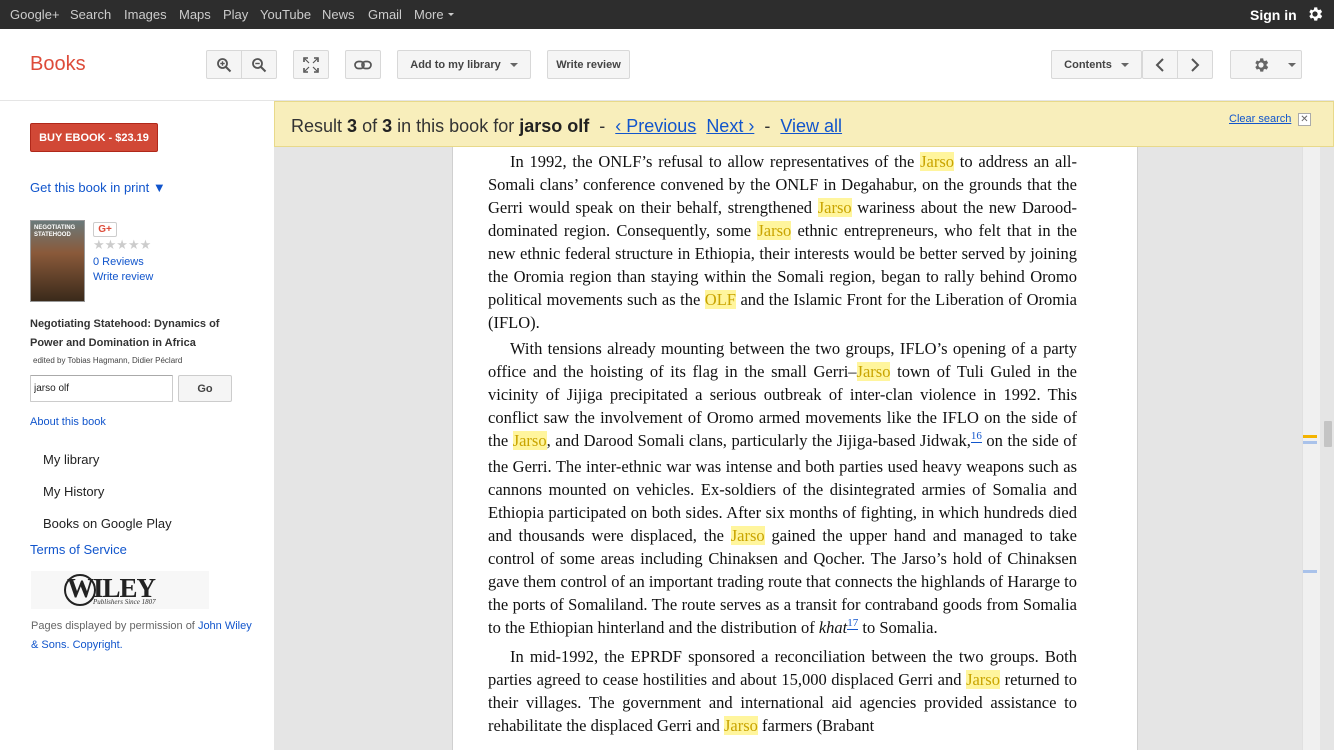  Describe the element at coordinates (105, 229) in the screenshot. I see `google-plus-one-button: G+` at that location.